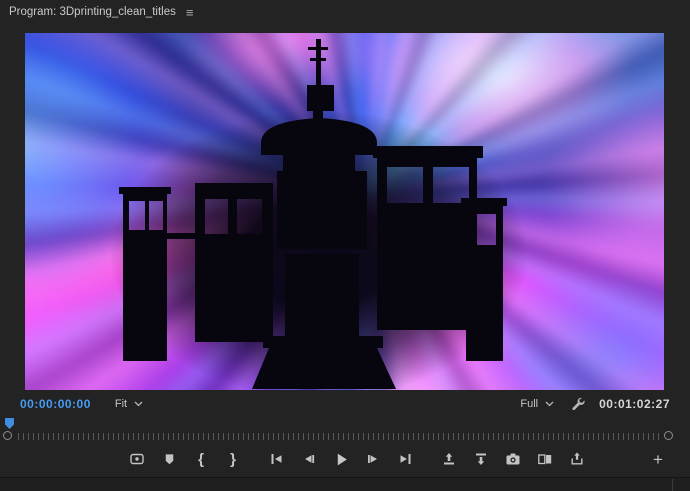  What do you see at coordinates (190, 12) in the screenshot?
I see `panel-menu-icon: ≡` at bounding box center [190, 12].